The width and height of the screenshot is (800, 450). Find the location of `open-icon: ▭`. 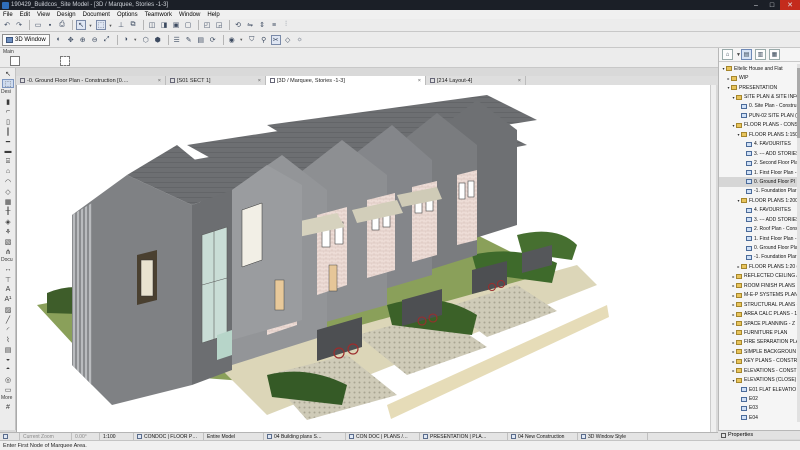

open-icon: ▭ is located at coordinates (38, 25).